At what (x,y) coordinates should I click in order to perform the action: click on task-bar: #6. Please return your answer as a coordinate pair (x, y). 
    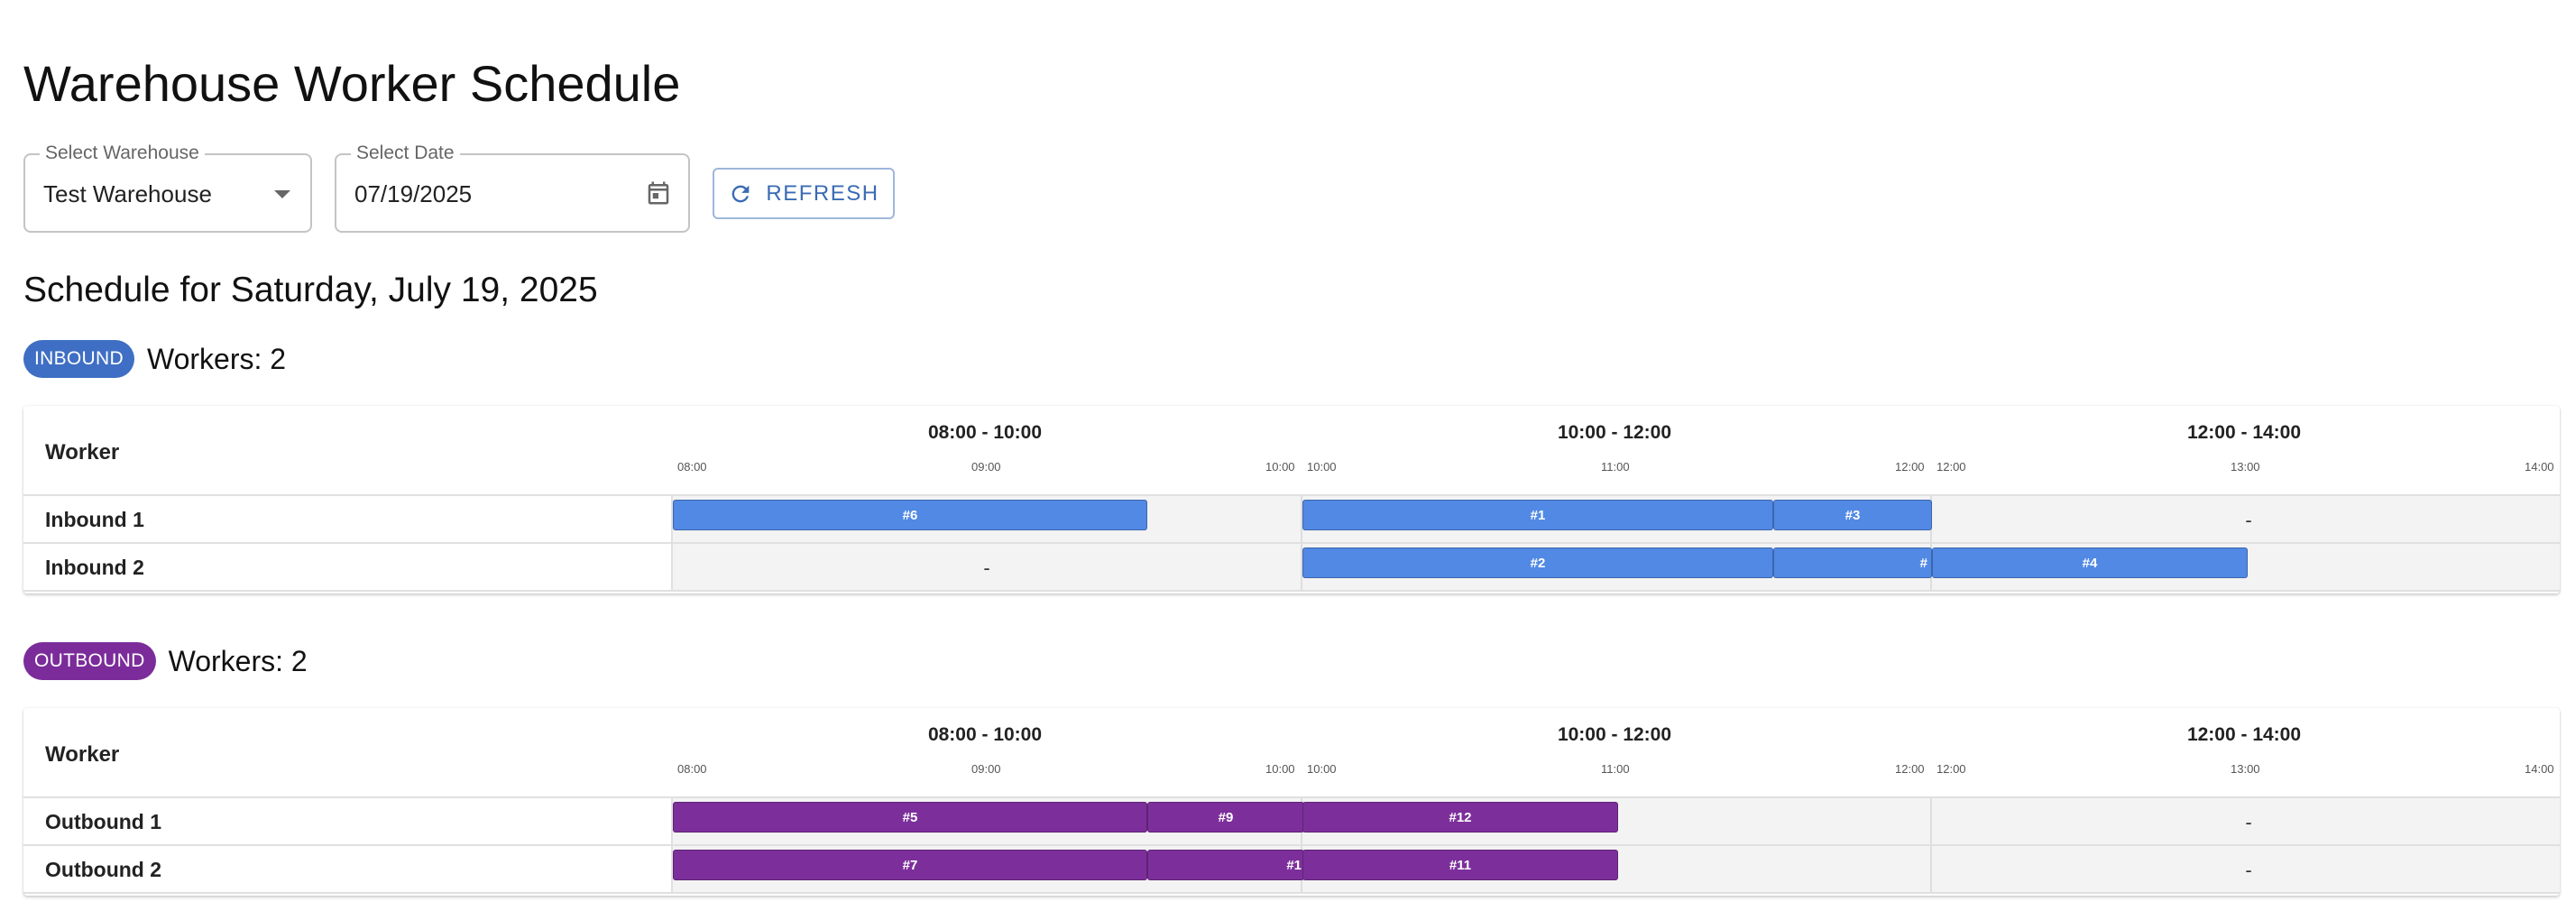
    Looking at the image, I should click on (910, 515).